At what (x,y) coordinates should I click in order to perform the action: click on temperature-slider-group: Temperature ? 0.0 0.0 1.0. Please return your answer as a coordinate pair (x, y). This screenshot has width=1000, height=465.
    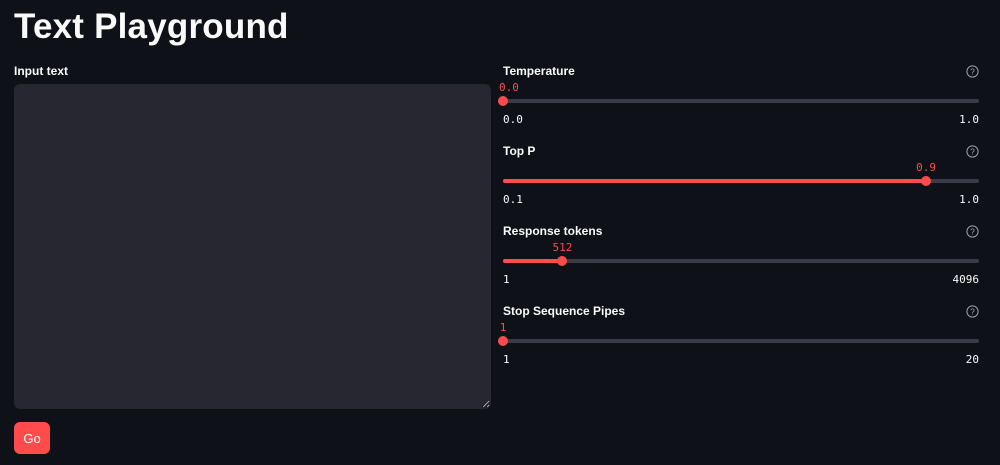
    Looking at the image, I should click on (738, 104).